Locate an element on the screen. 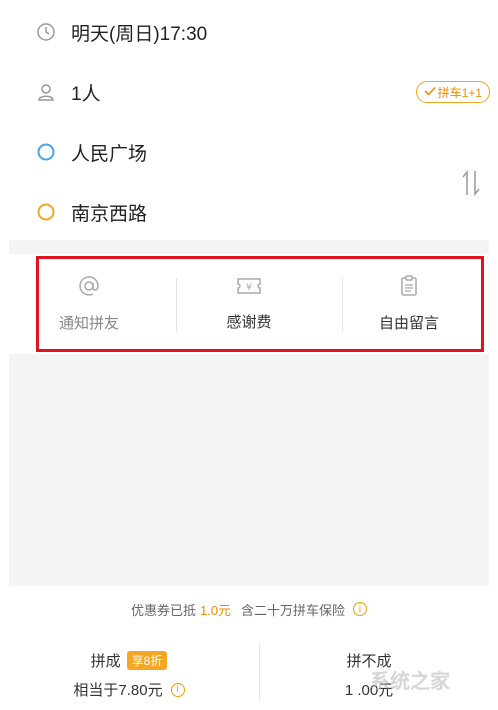 Image resolution: width=498 pixels, height=710 pixels. notify-partner-label: 通知拼友 is located at coordinates (88, 323).